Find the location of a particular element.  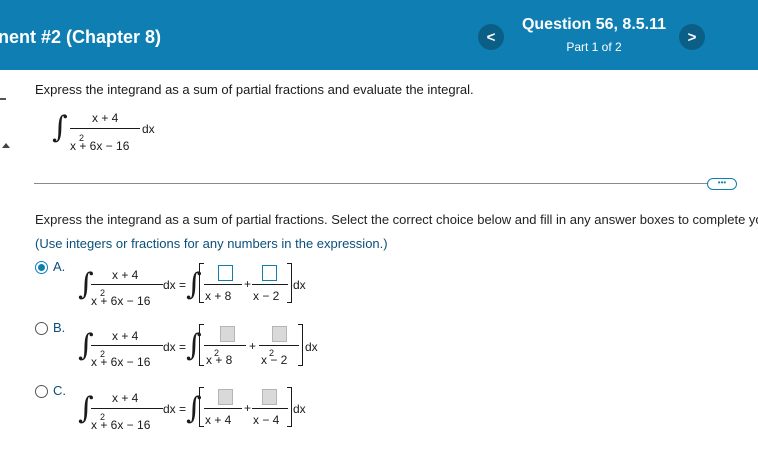

previous-question-button: < is located at coordinates (491, 37).